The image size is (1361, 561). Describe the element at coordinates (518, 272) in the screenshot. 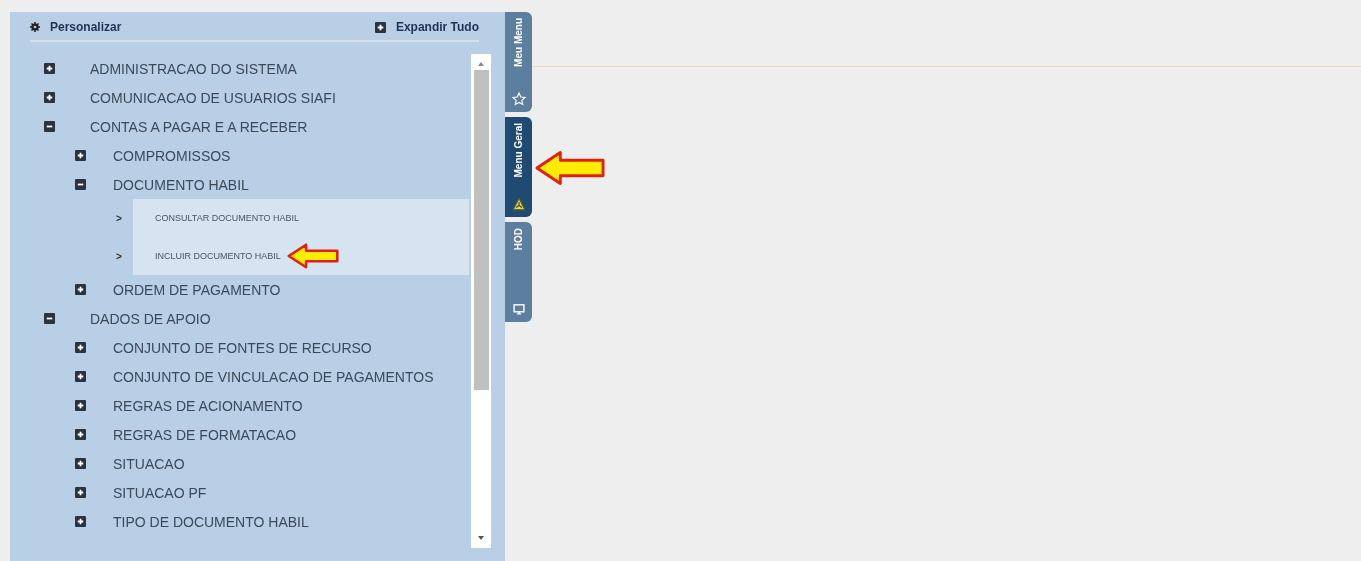

I see `side-tab: HOD` at that location.